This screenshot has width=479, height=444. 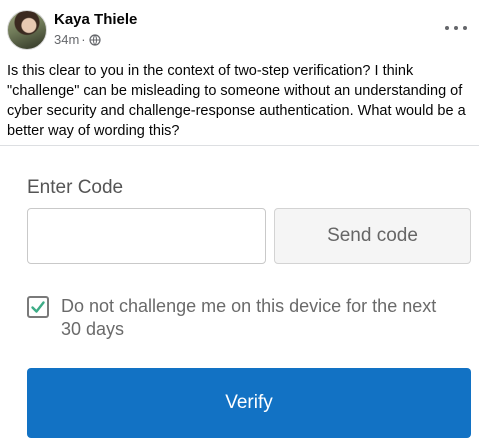 I want to click on remember-device-checkbox, so click(x=38, y=307).